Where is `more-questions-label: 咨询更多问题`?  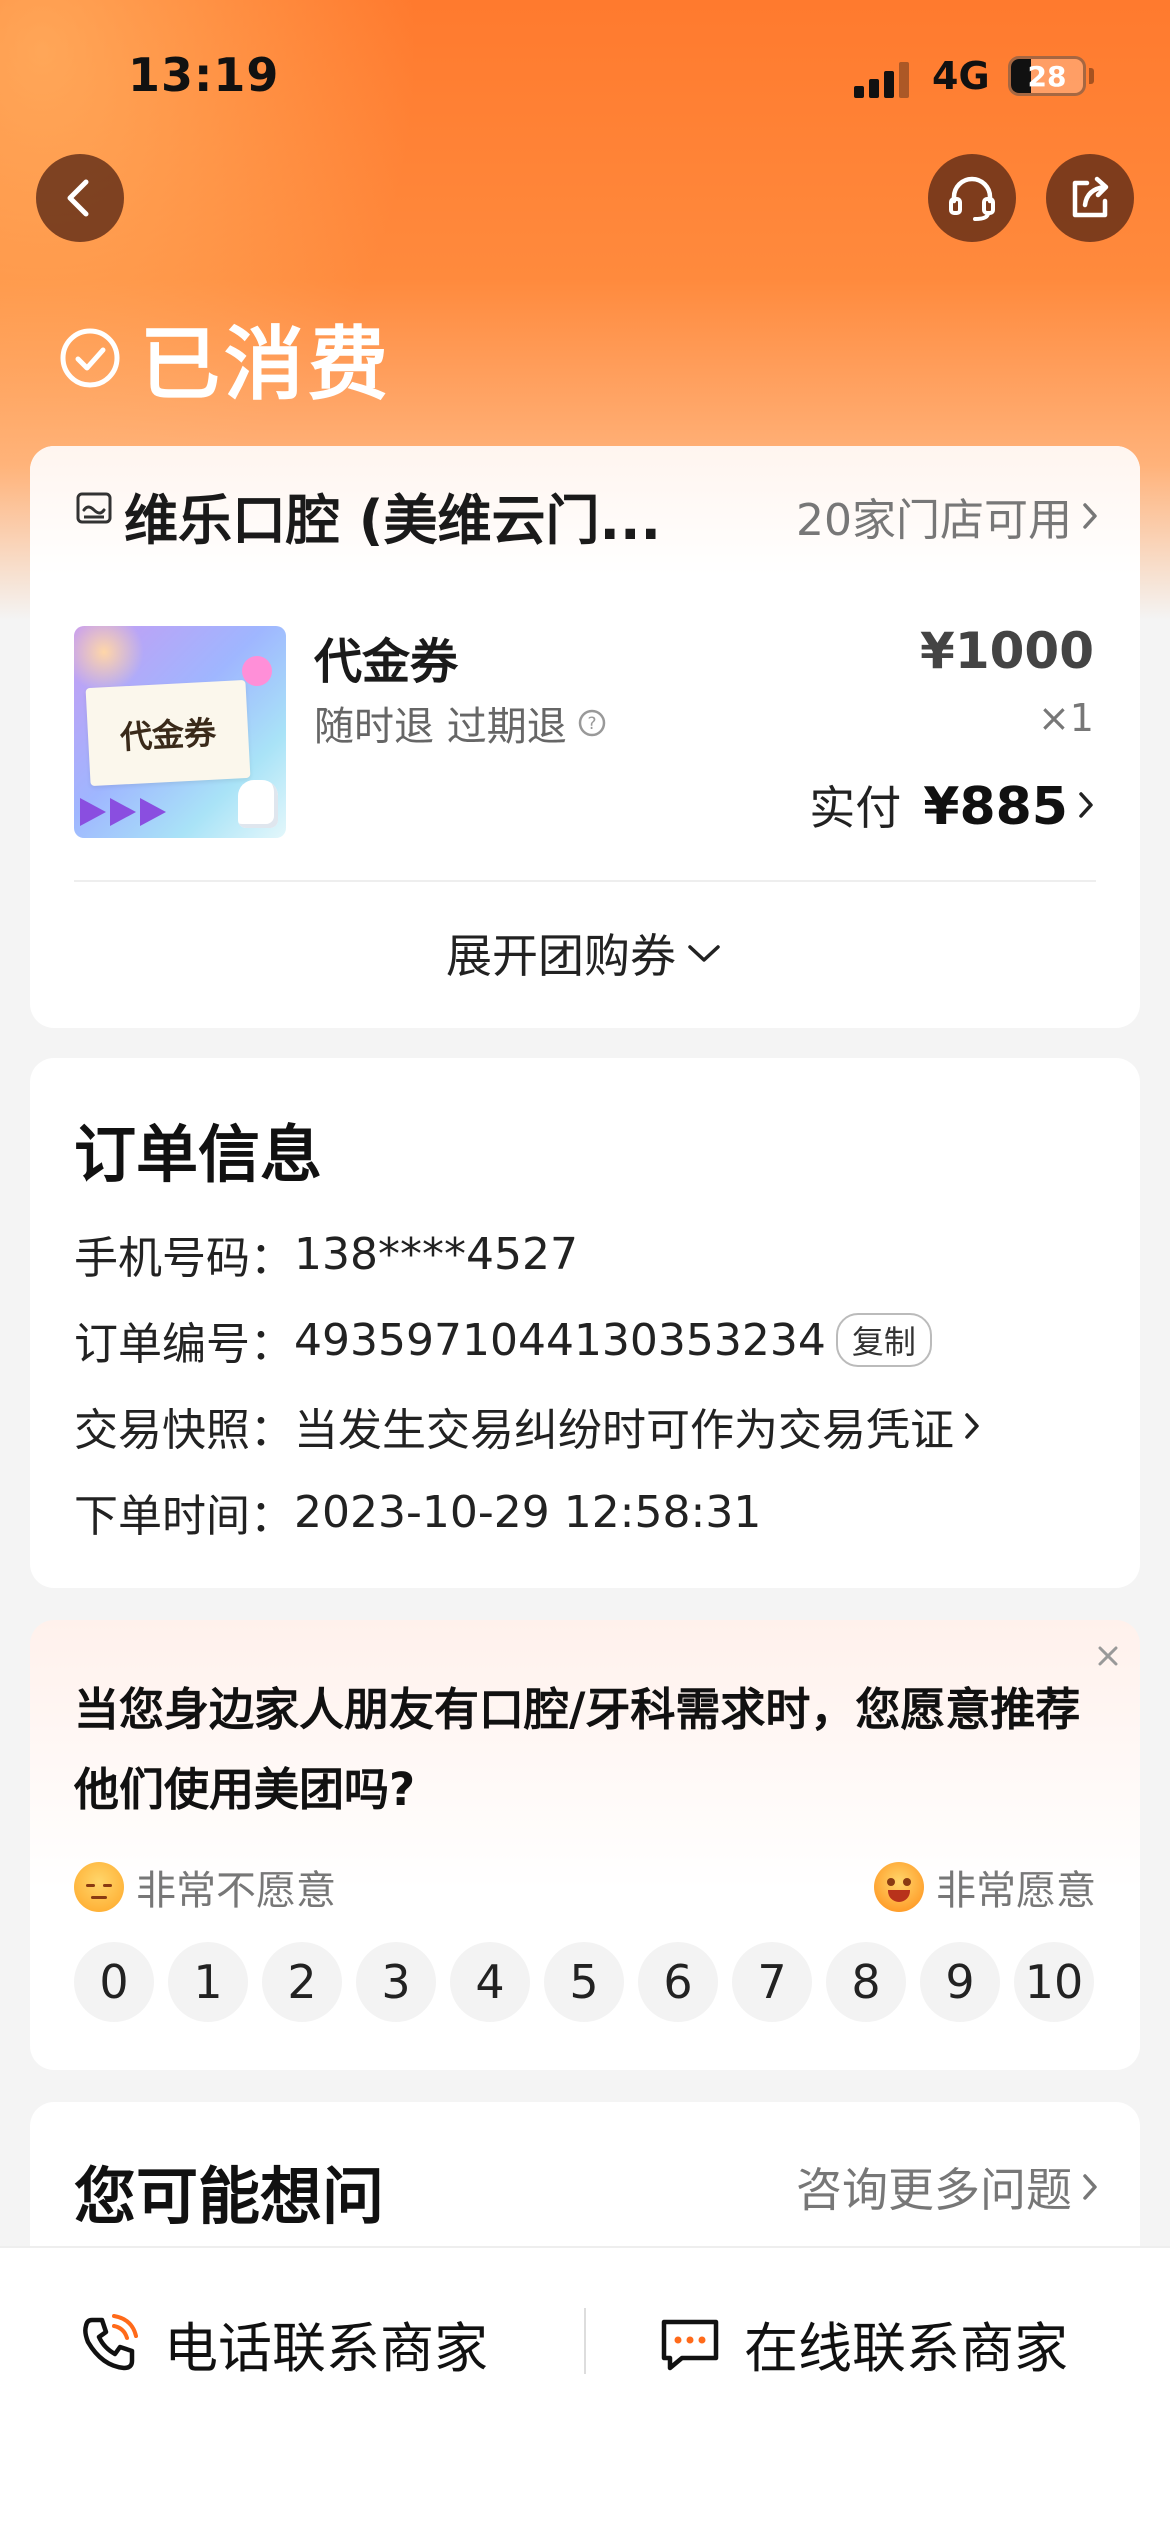 more-questions-label: 咨询更多问题 is located at coordinates (934, 2190).